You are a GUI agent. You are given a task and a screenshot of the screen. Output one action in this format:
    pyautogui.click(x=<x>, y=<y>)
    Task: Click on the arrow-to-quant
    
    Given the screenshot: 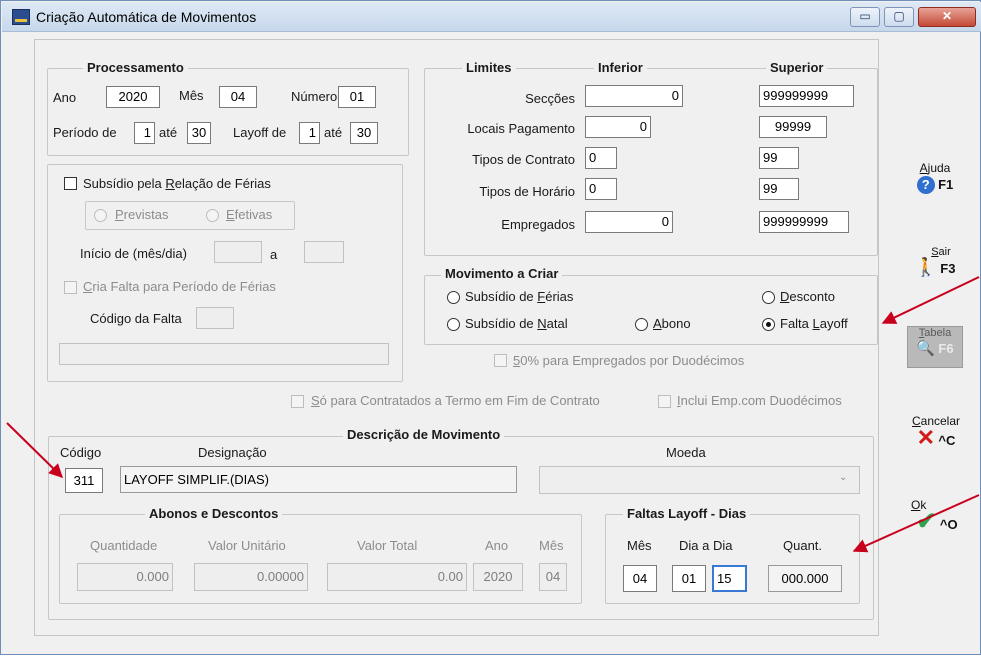 What is the action you would take?
    pyautogui.click(x=916, y=523)
    